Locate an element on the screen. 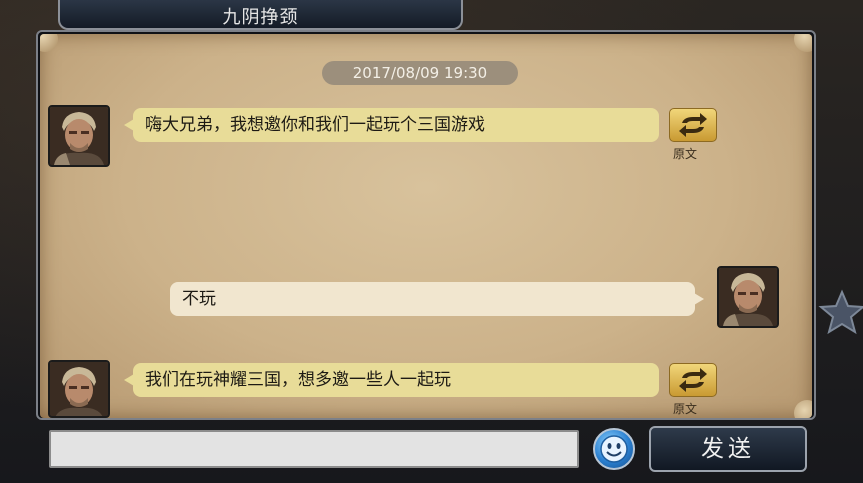 The width and height of the screenshot is (863, 483). conversation-title: 九阴挣颈 is located at coordinates (260, 17).